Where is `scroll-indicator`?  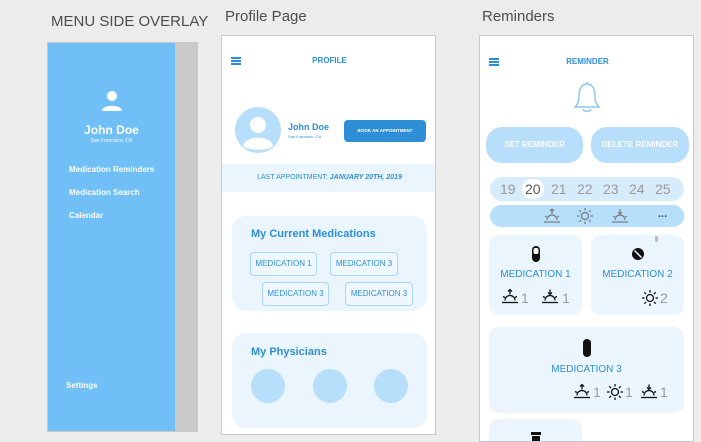
scroll-indicator is located at coordinates (656, 239).